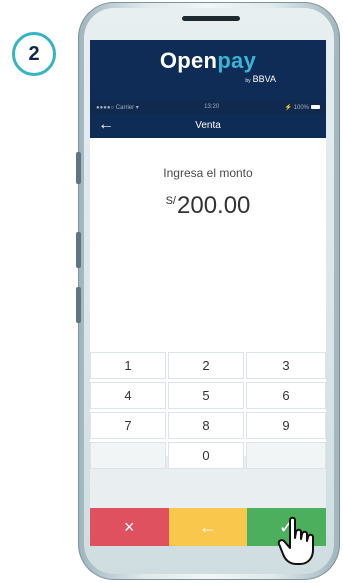  I want to click on amount-value: 200.00, so click(214, 205).